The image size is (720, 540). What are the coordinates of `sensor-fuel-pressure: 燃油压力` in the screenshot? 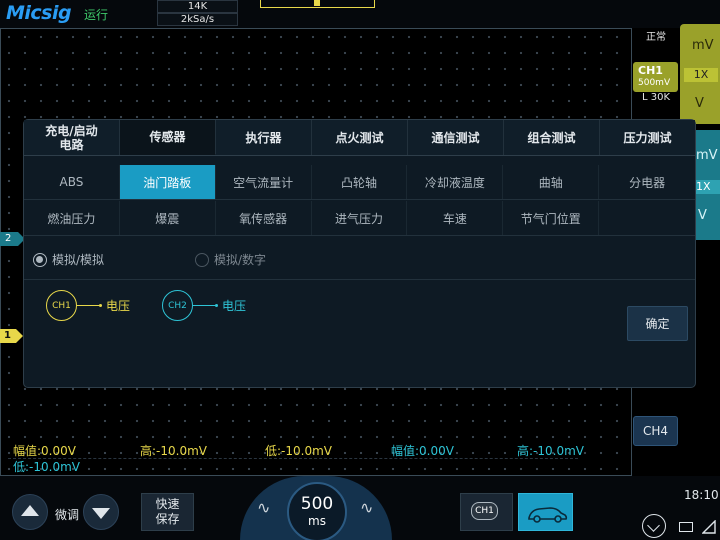 It's located at (72, 218).